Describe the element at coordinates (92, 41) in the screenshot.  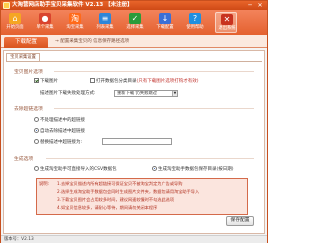
I see `nav-hint: → 配置采集宝贝的 信息保存路径选项` at that location.